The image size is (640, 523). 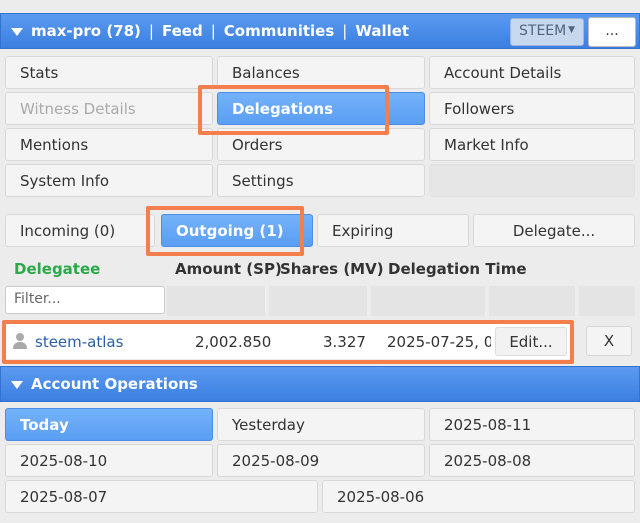 I want to click on delegation-amount: 2,002.850, so click(x=233, y=342).